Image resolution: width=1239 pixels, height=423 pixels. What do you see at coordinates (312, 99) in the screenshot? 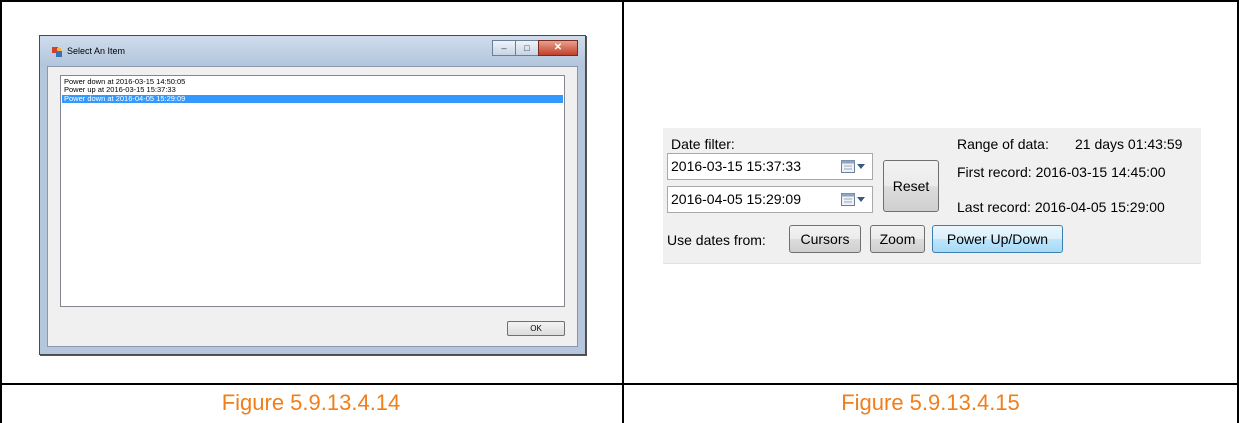
I see `list-item-selected: Power down at 2016-04-05 15:29:09` at bounding box center [312, 99].